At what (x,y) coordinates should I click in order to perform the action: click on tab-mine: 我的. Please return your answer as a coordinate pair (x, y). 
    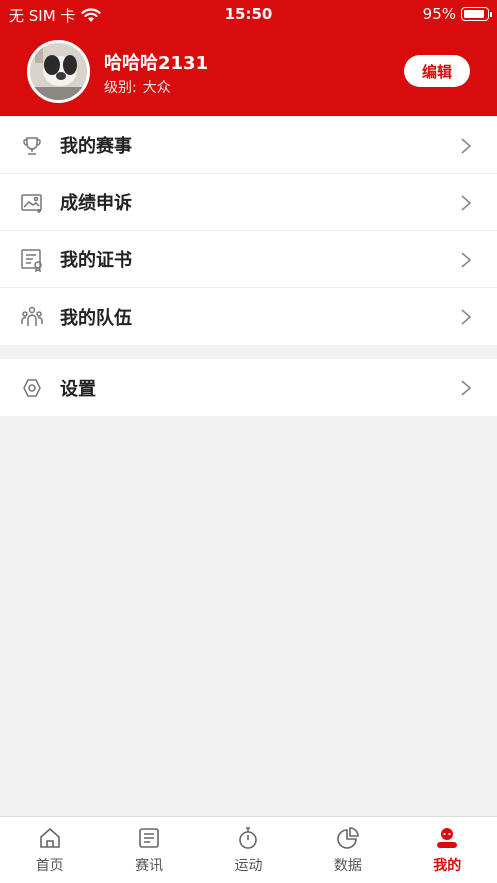
    Looking at the image, I should click on (447, 850).